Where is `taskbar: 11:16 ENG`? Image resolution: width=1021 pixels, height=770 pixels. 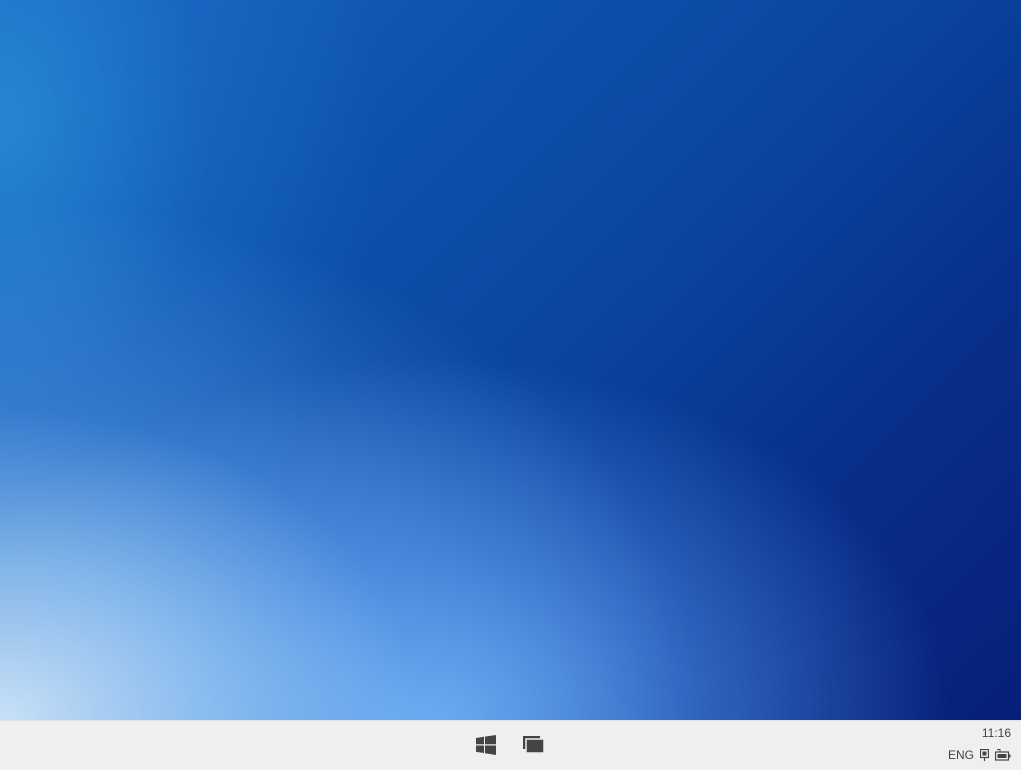 taskbar: 11:16 ENG is located at coordinates (510, 745).